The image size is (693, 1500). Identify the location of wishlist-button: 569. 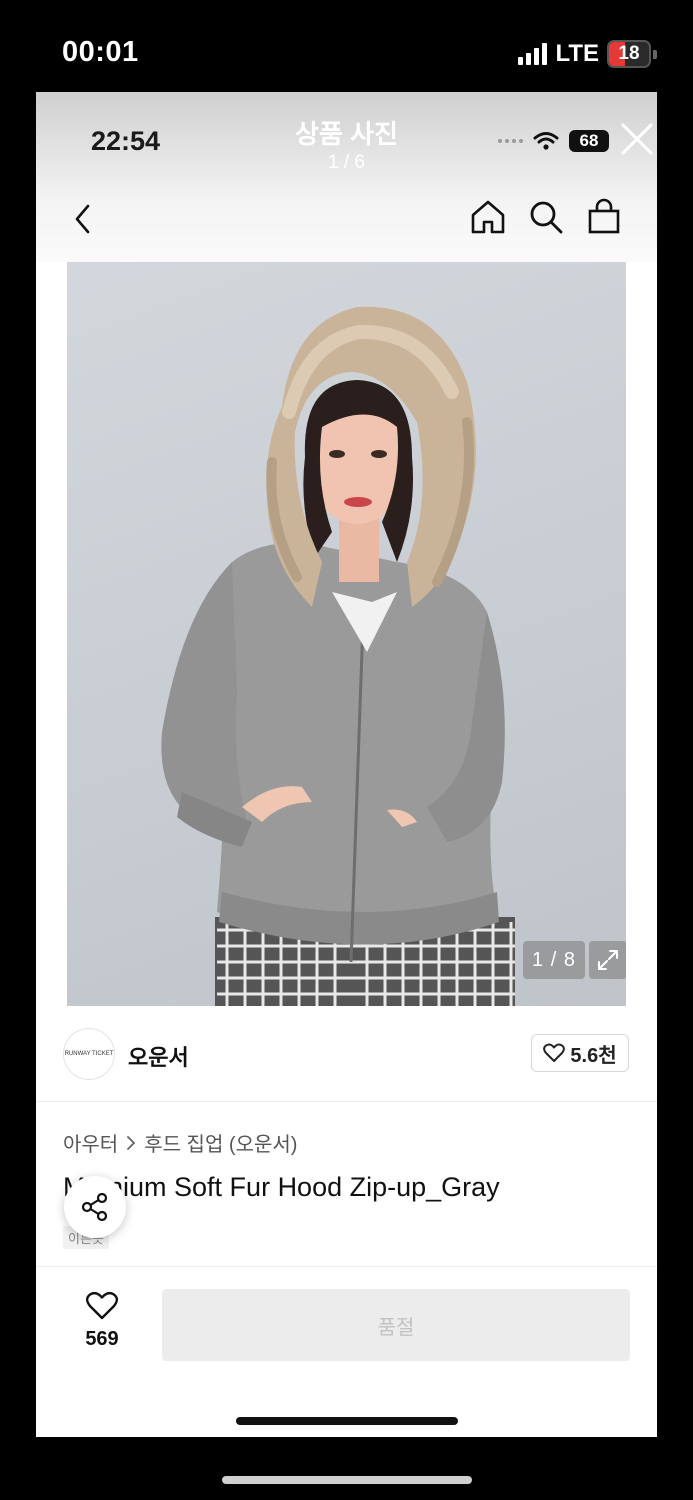
(102, 1321).